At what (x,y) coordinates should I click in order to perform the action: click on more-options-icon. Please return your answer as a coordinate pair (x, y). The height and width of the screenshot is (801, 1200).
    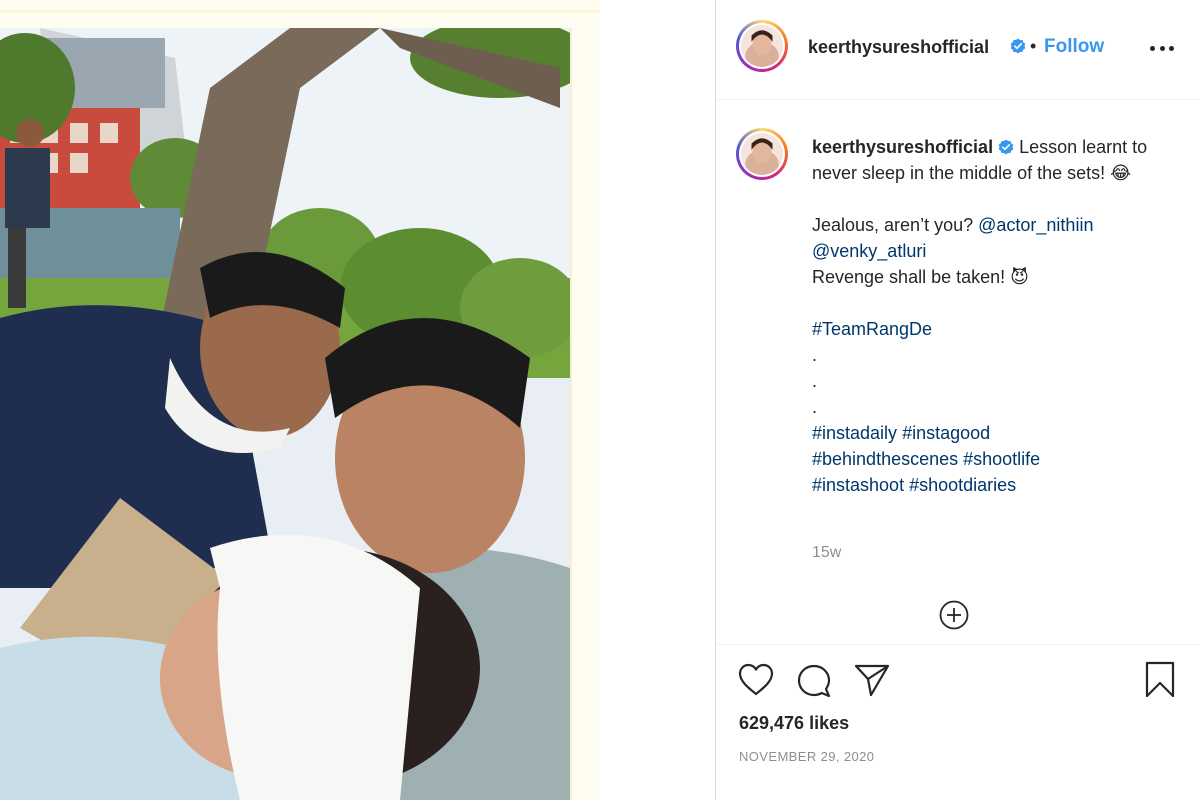
    Looking at the image, I should click on (1162, 48).